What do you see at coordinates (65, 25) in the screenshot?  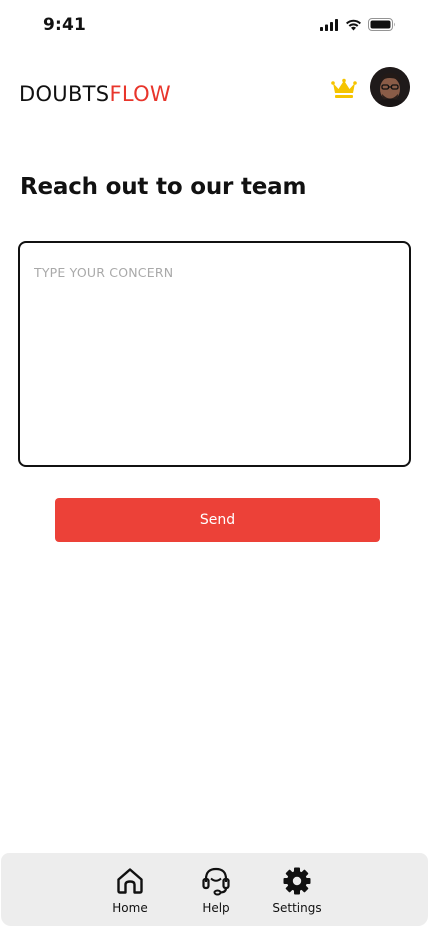 I see `status-time: 9:41` at bounding box center [65, 25].